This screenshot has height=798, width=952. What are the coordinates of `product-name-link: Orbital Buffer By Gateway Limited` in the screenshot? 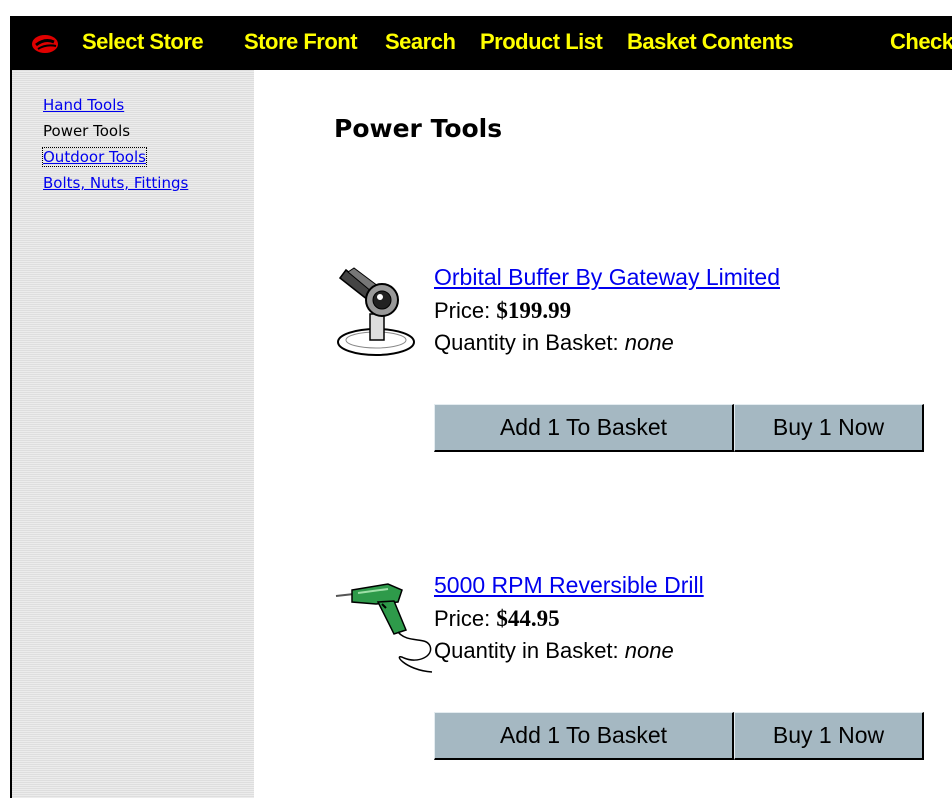 It's located at (607, 277).